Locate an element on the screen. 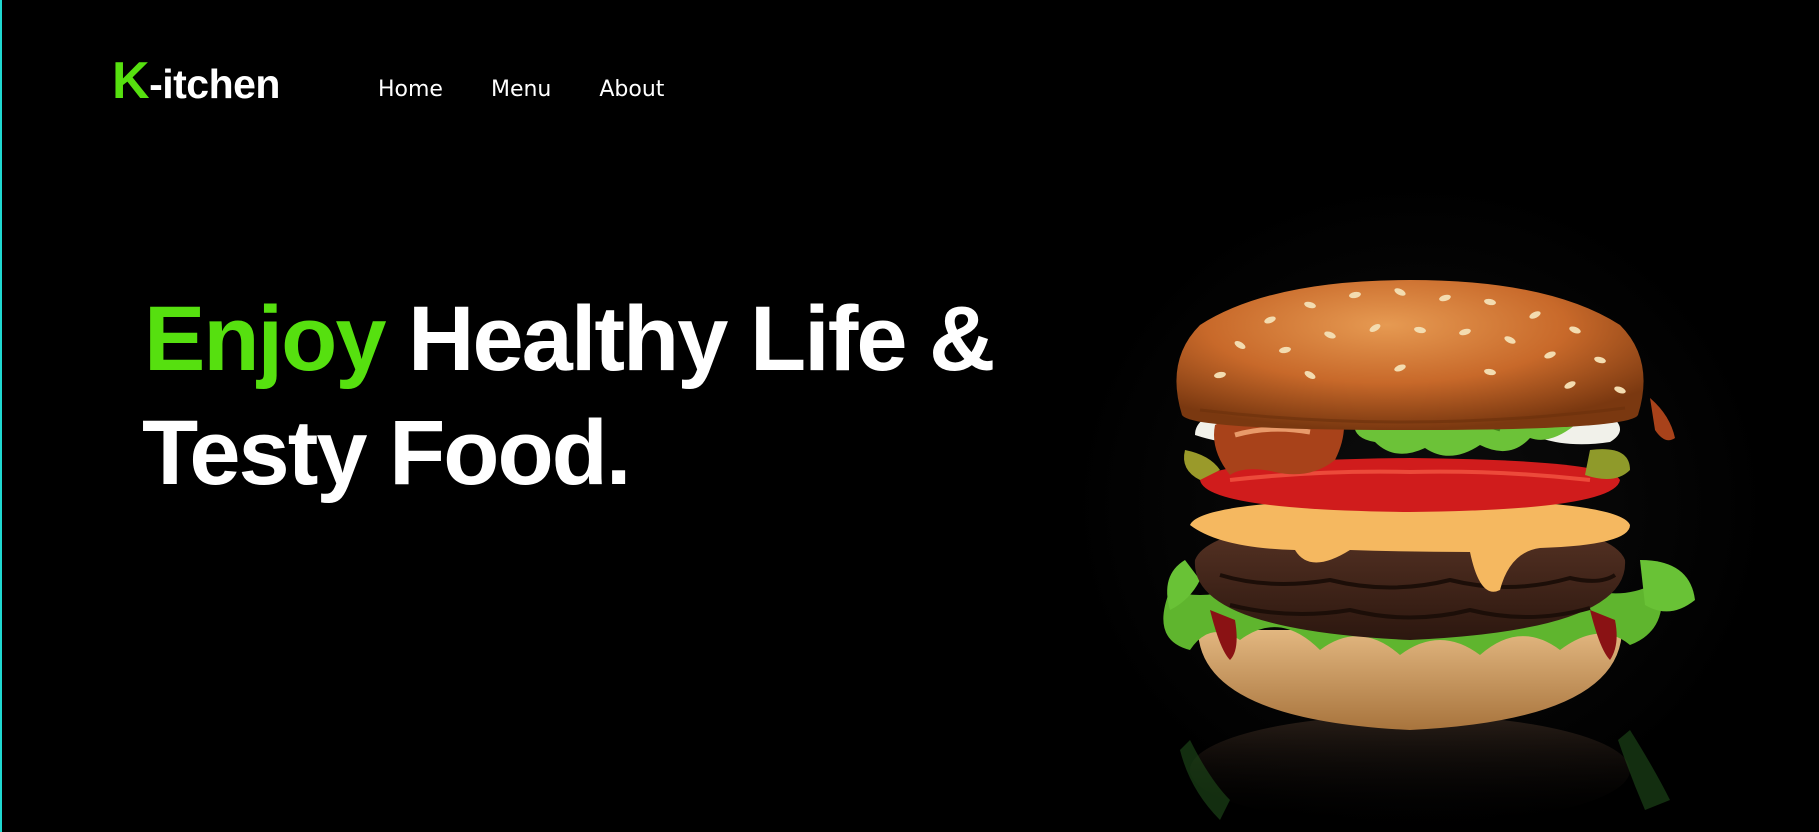 This screenshot has width=1819, height=832. headline-line1: Healthy Life & is located at coordinates (689, 339).